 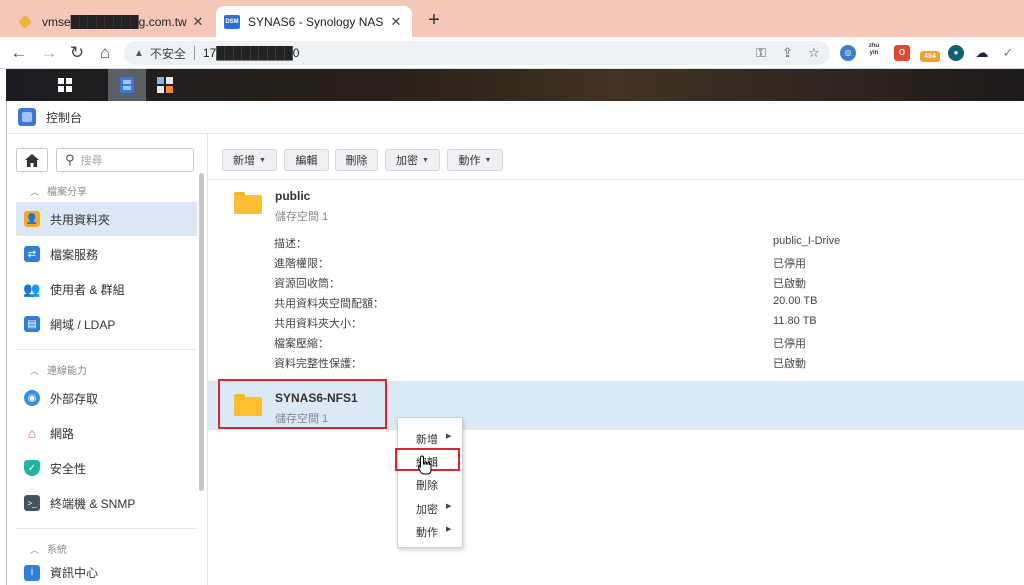 I want to click on warning-icon: ▲, so click(x=139, y=53).